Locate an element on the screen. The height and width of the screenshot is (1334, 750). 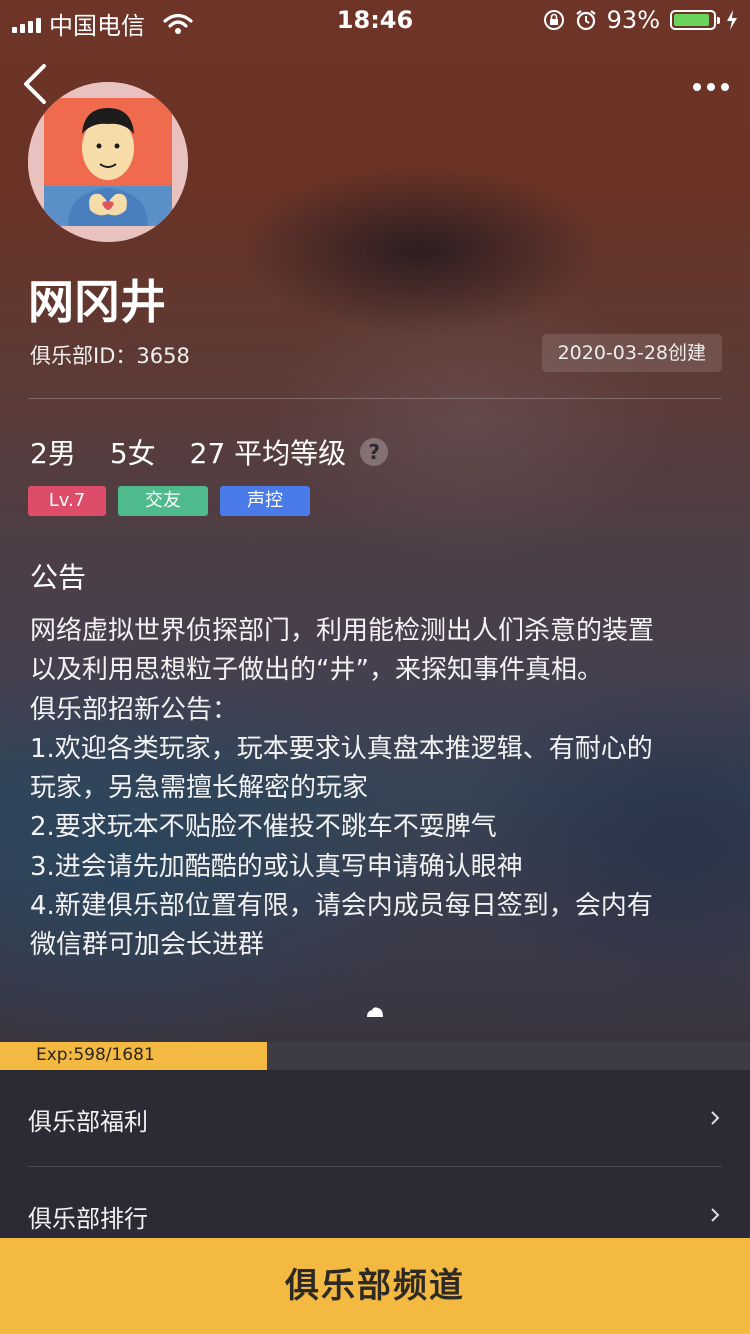
male-count: 2男 is located at coordinates (53, 453).